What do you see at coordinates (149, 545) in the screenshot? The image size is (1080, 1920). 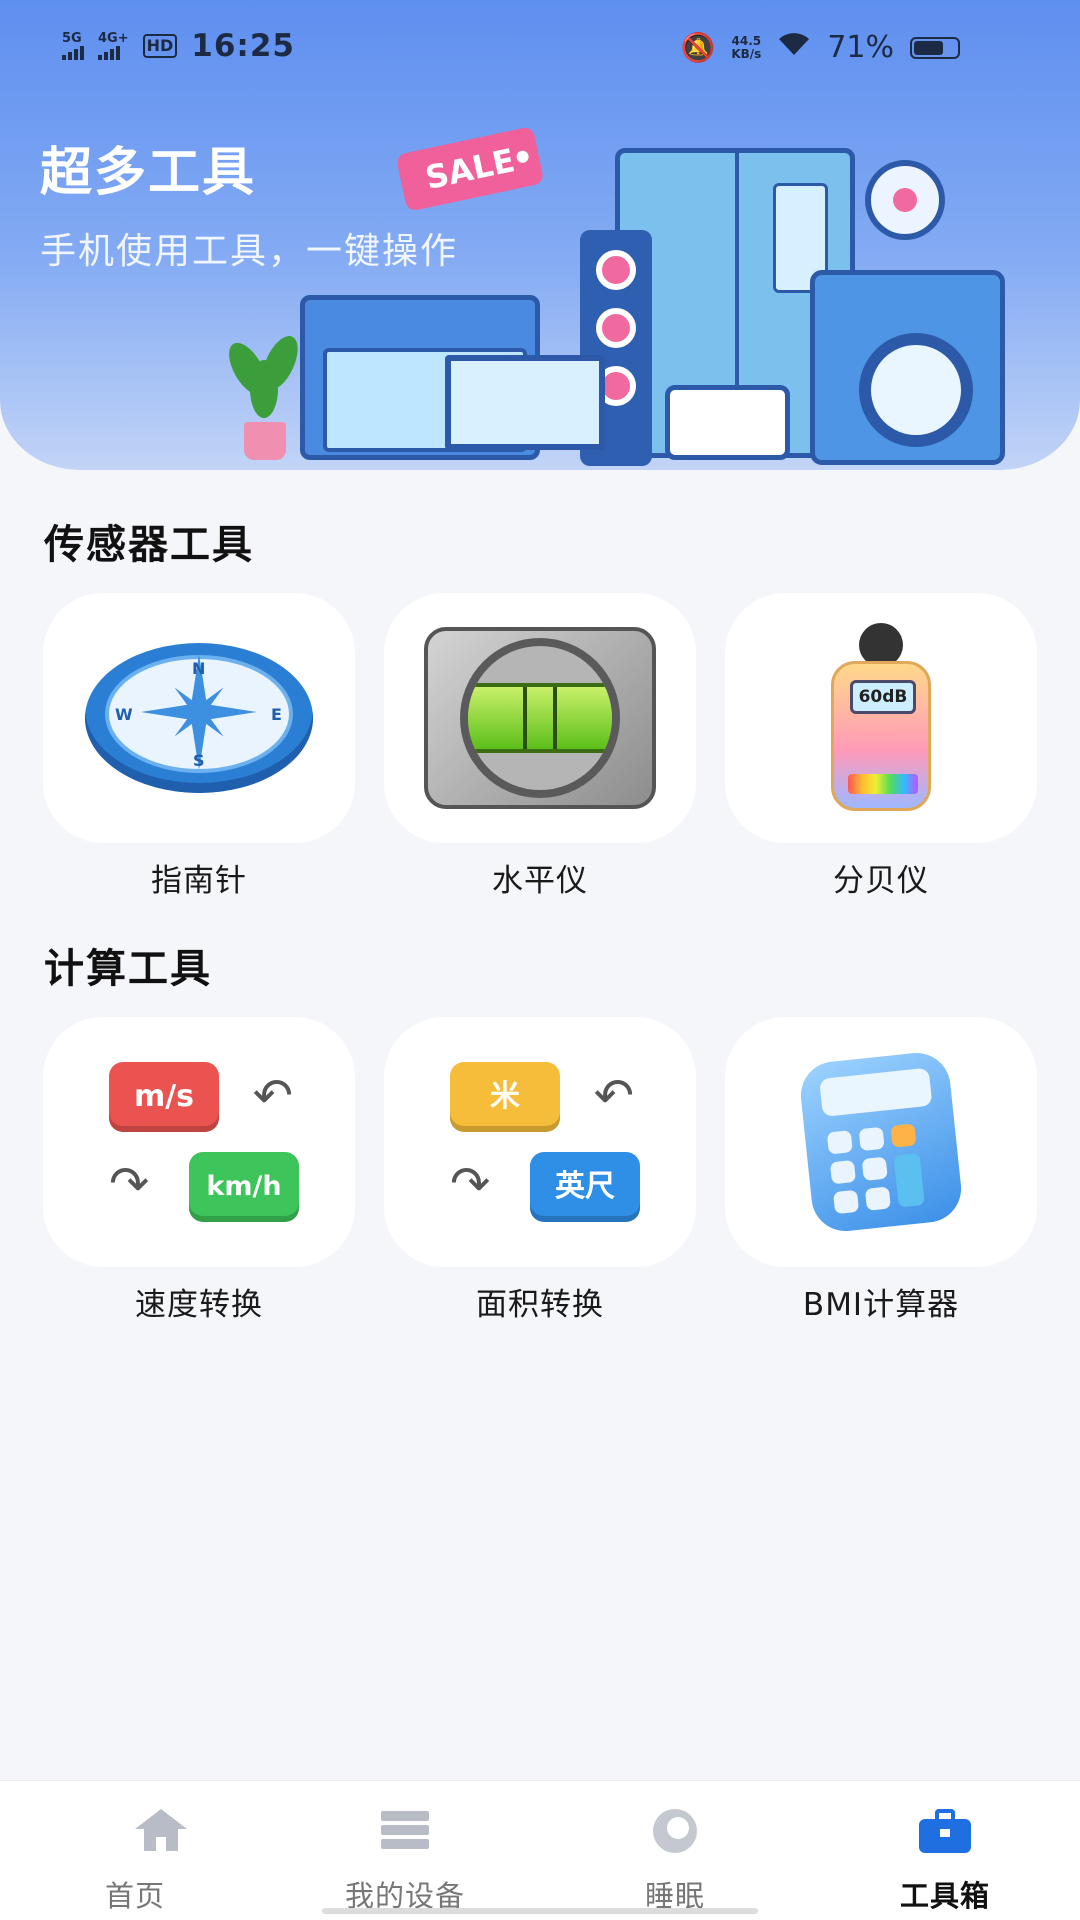 I see `section-title-sensors: 传感器工具` at bounding box center [149, 545].